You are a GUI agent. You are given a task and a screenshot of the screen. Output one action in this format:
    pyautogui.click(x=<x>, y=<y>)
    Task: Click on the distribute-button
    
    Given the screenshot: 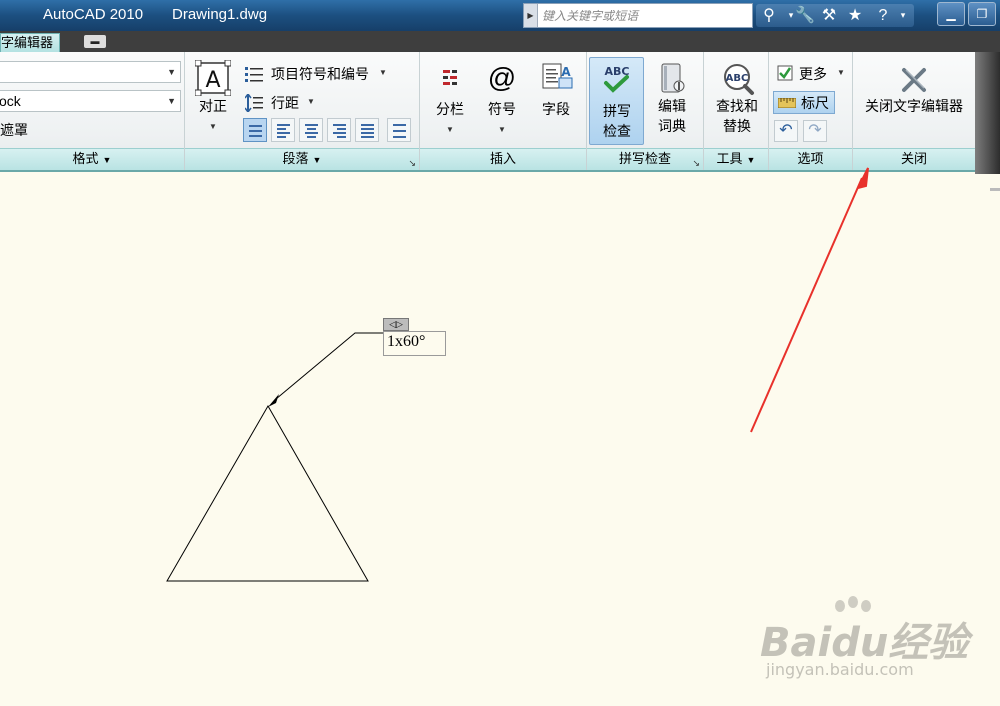 What is the action you would take?
    pyautogui.click(x=399, y=130)
    